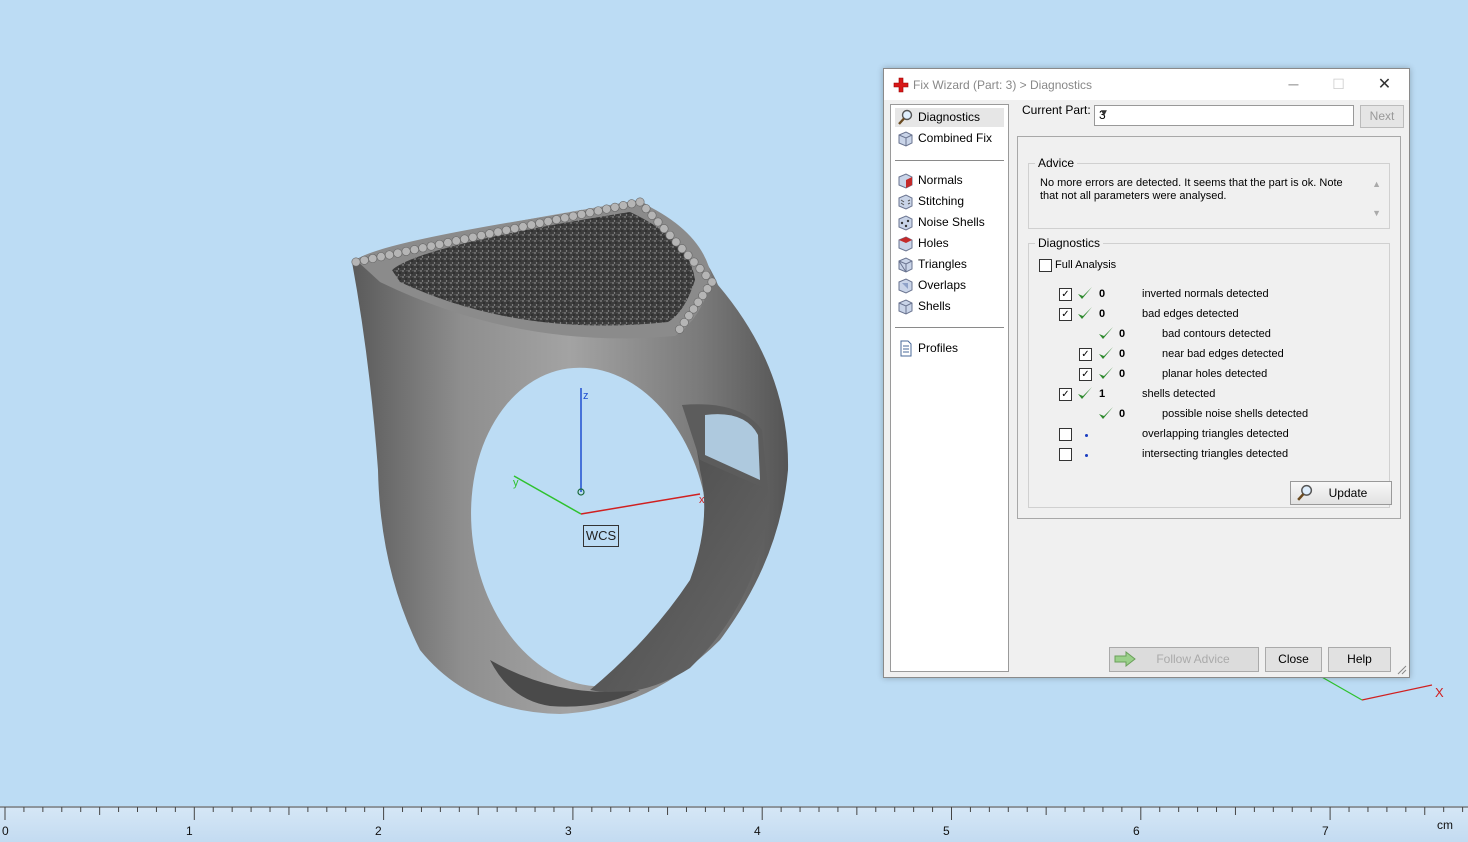 The width and height of the screenshot is (1468, 842). Describe the element at coordinates (1216, 334) in the screenshot. I see `row-text: bad contours detected` at that location.